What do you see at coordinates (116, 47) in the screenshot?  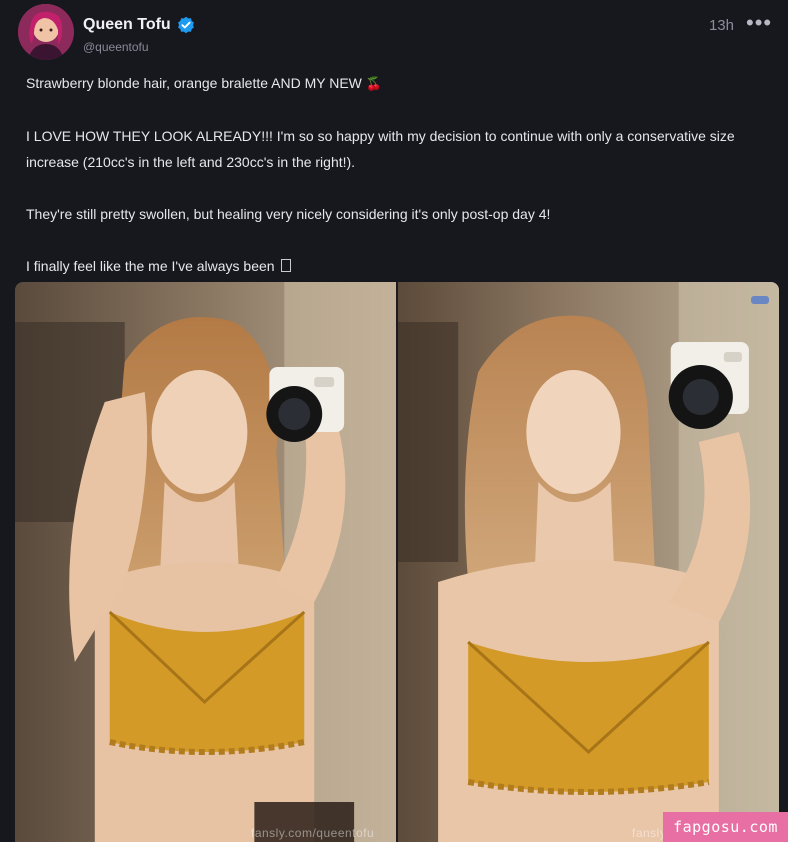 I see `author-handle: @queentofu` at bounding box center [116, 47].